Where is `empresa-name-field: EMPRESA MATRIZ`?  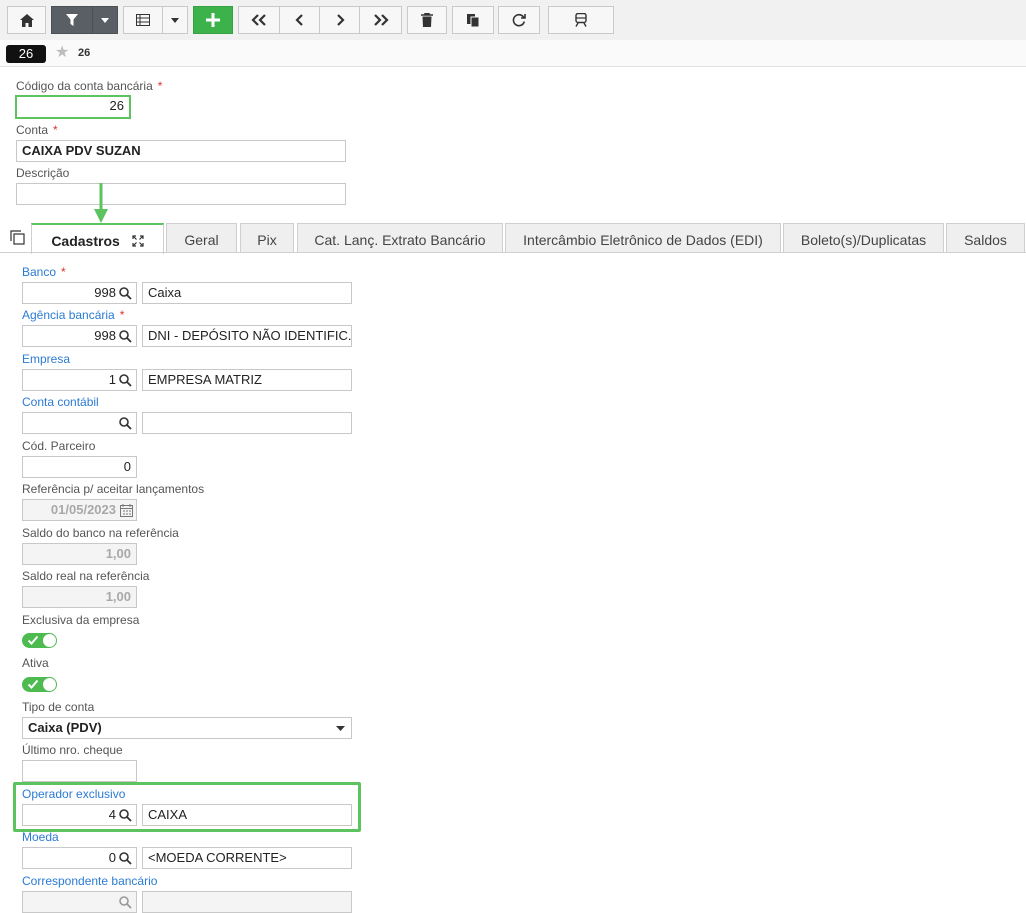 empresa-name-field: EMPRESA MATRIZ is located at coordinates (247, 380).